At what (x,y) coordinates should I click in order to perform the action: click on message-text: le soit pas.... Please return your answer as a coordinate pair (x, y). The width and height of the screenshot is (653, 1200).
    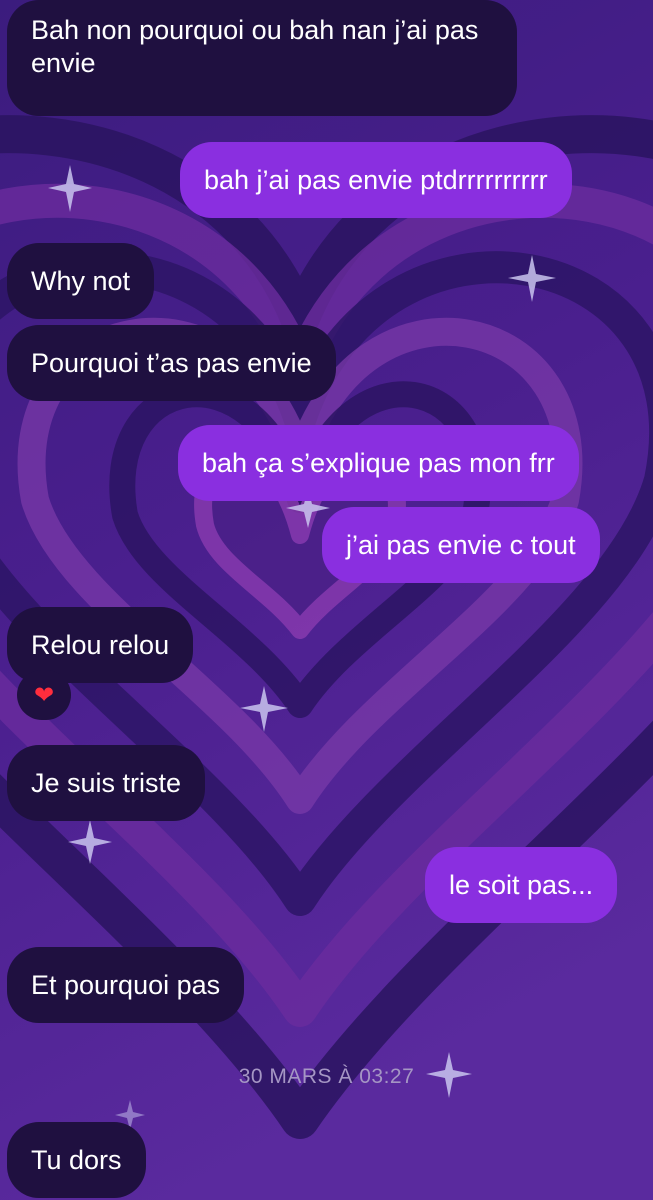
    Looking at the image, I should click on (521, 884).